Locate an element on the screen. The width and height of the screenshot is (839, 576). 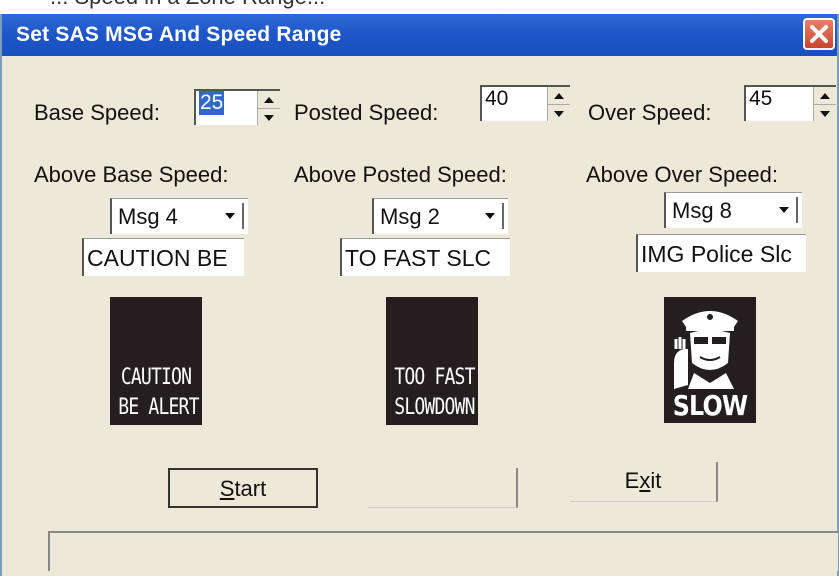
over-speed-spinner: 45 is located at coordinates (790, 103).